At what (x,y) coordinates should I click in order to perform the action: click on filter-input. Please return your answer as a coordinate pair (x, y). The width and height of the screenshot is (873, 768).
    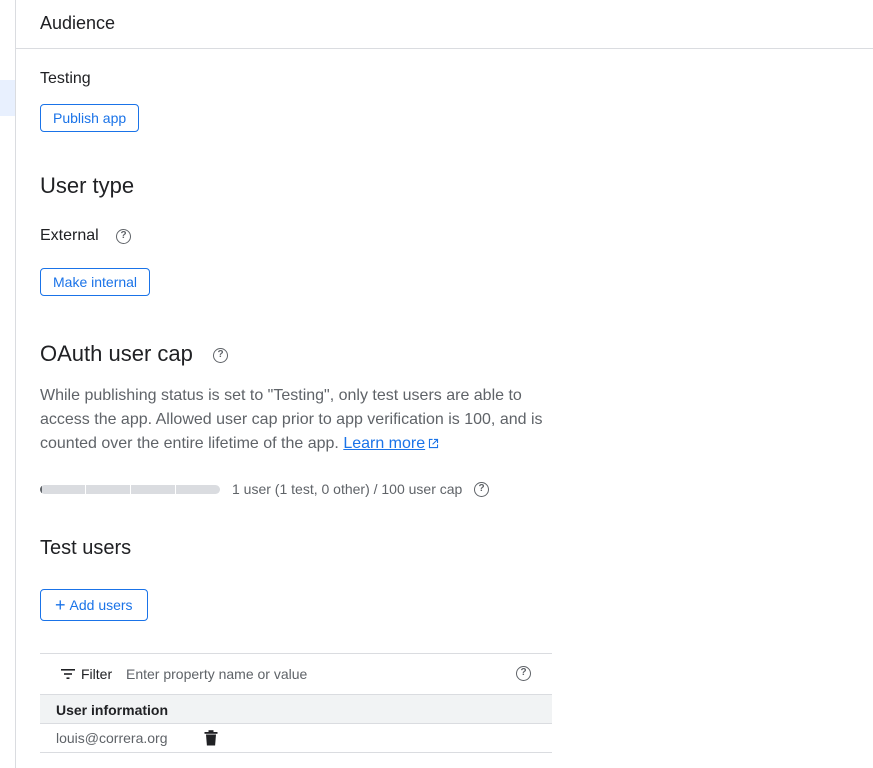
    Looking at the image, I should click on (306, 674).